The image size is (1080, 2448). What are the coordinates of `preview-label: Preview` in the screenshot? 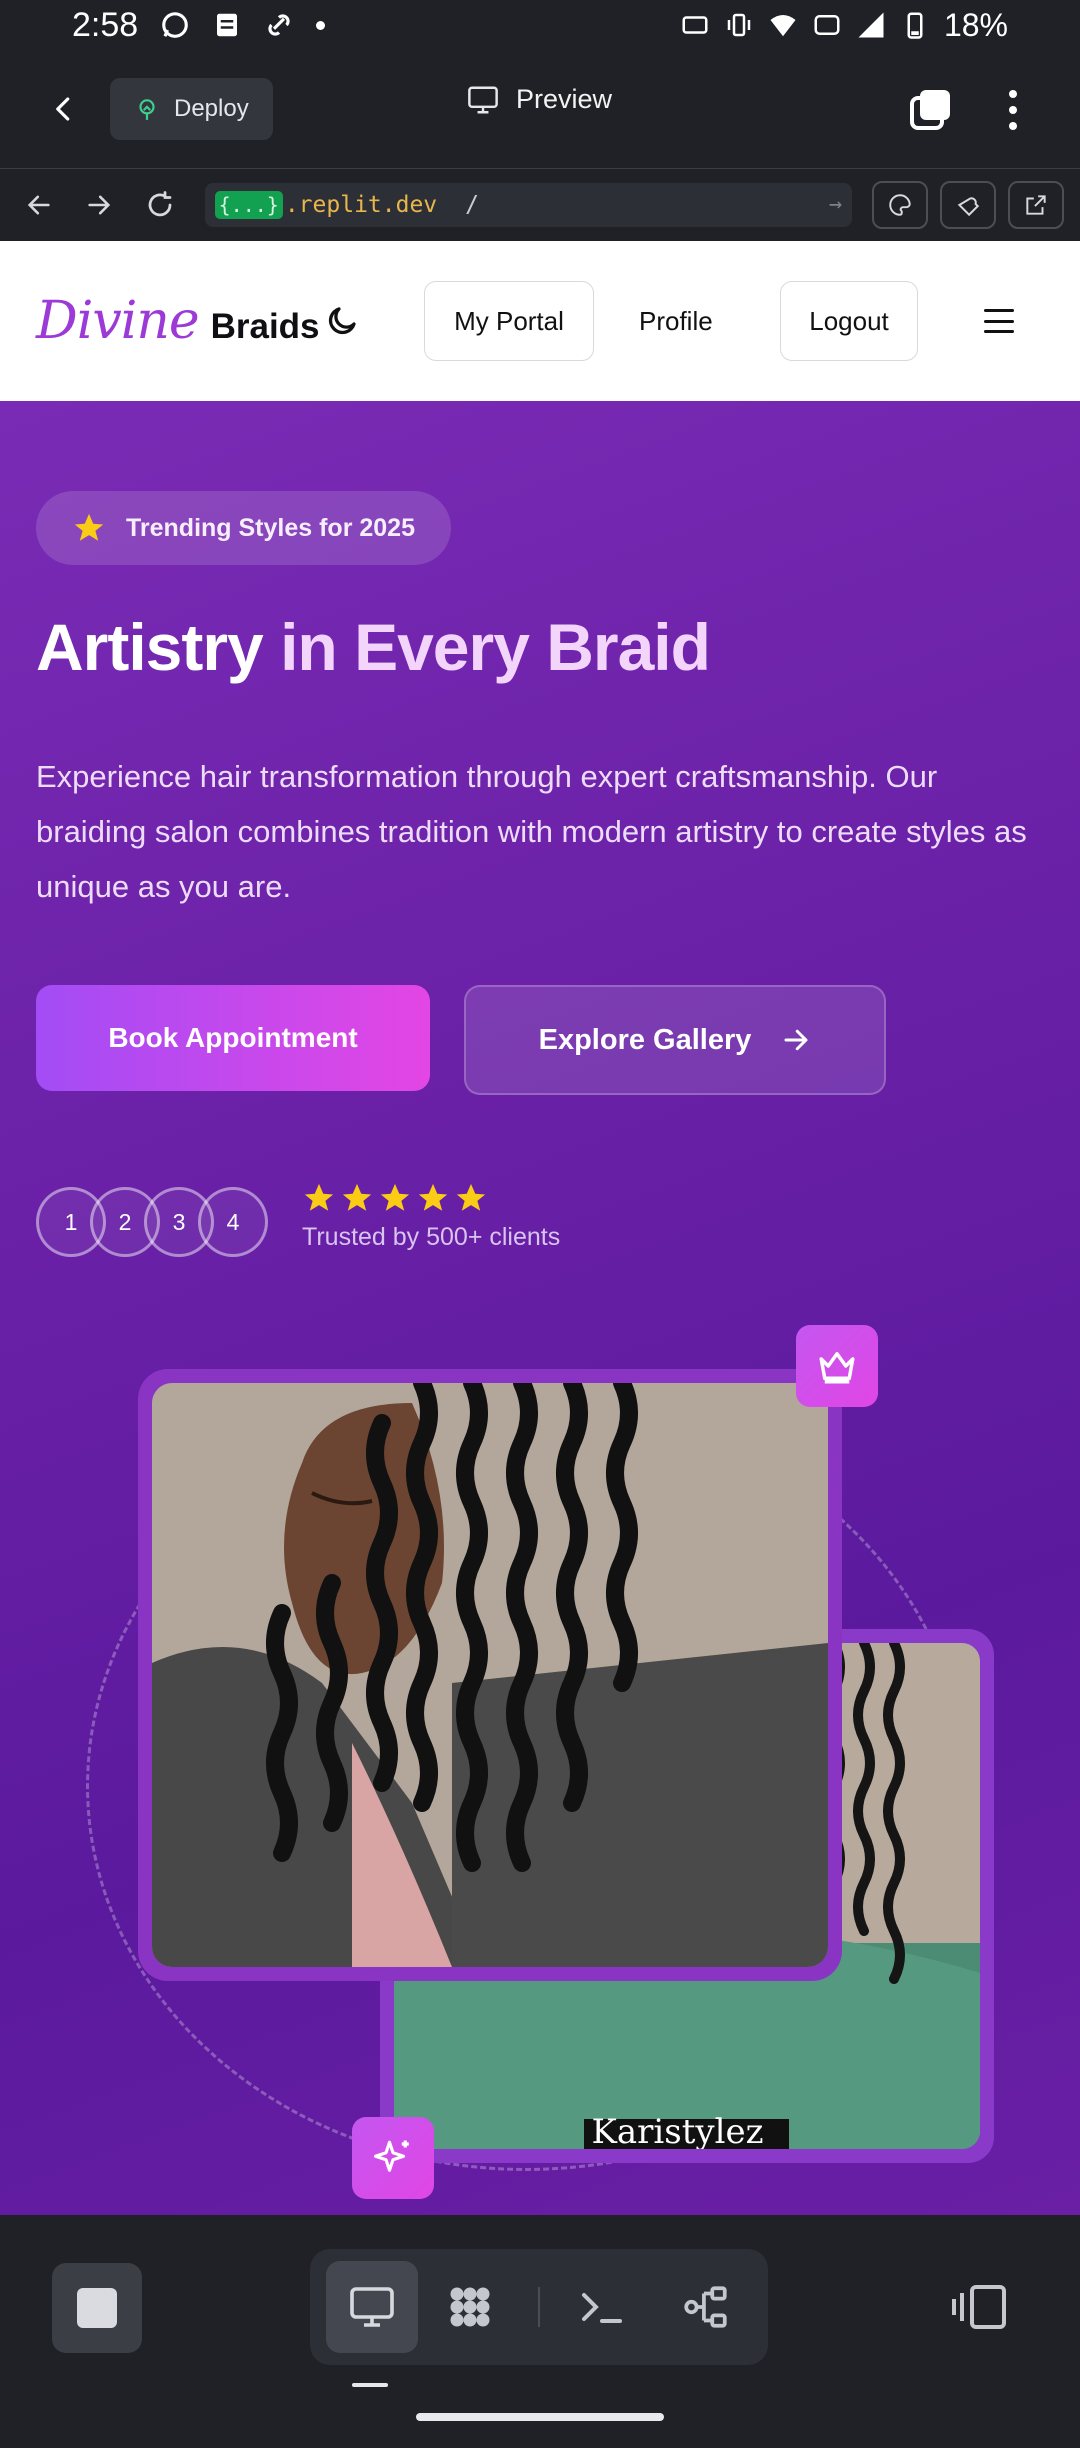 It's located at (564, 99).